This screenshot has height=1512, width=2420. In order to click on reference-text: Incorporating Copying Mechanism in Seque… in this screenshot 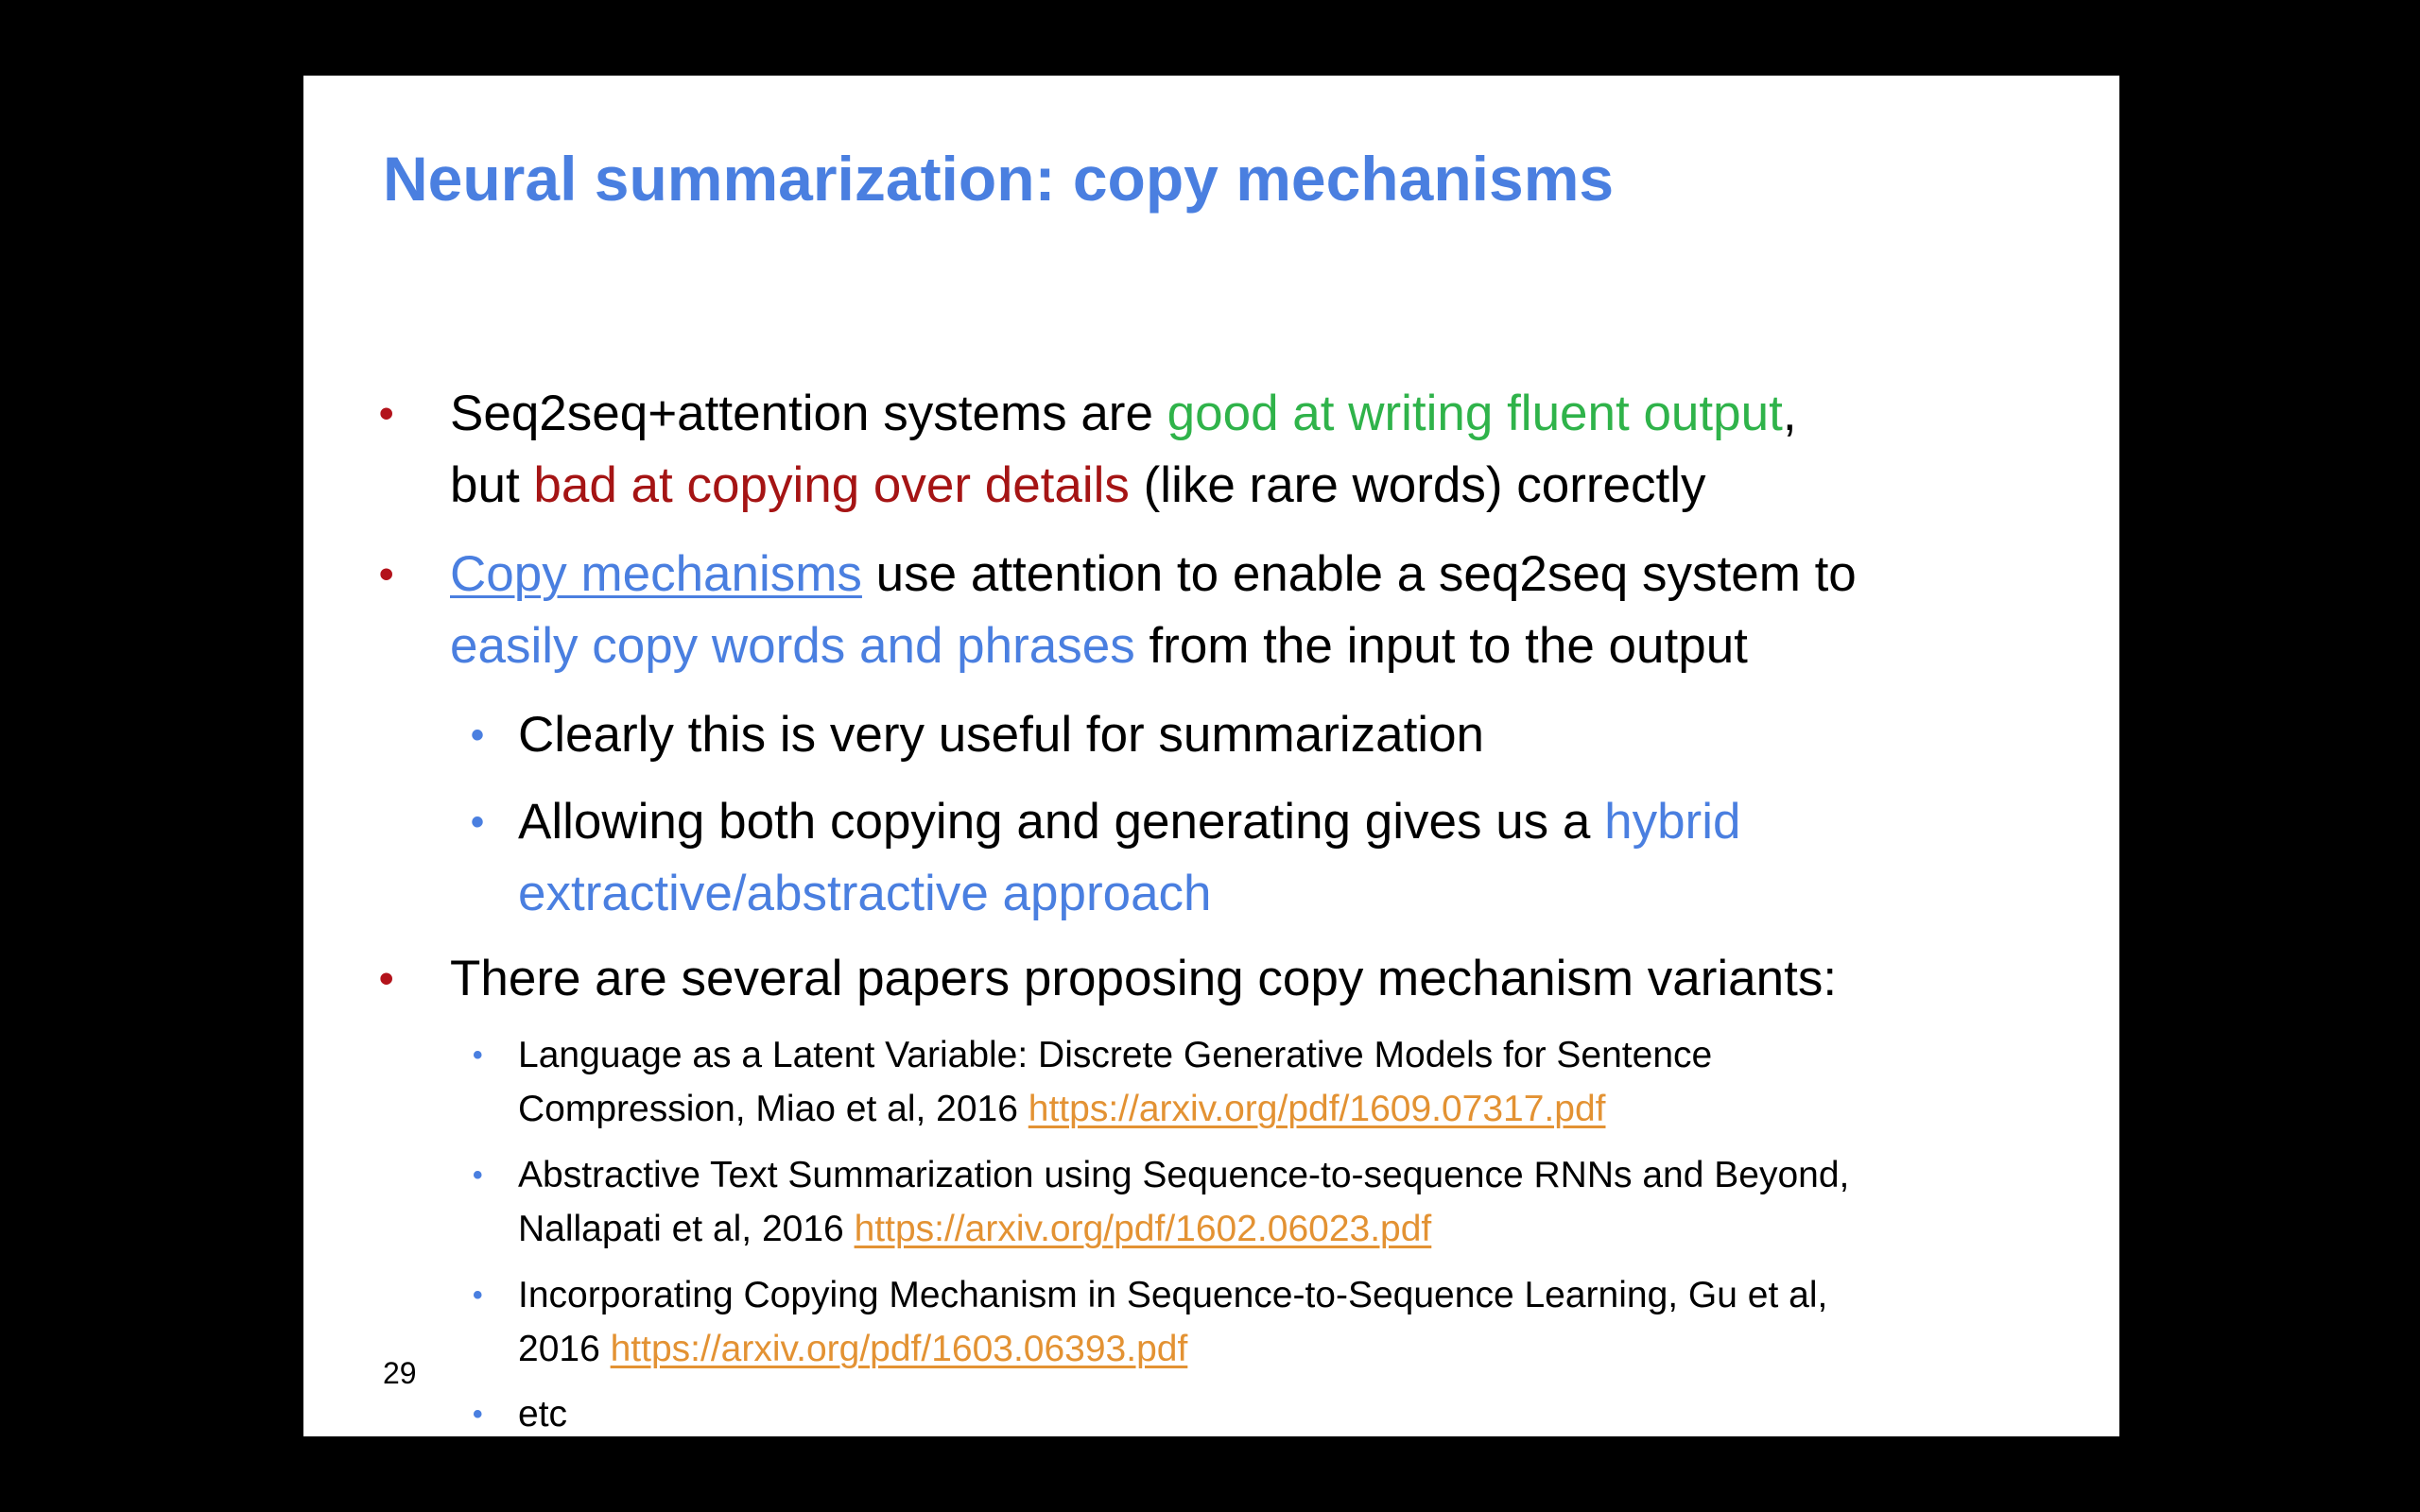, I will do `click(1173, 1295)`.